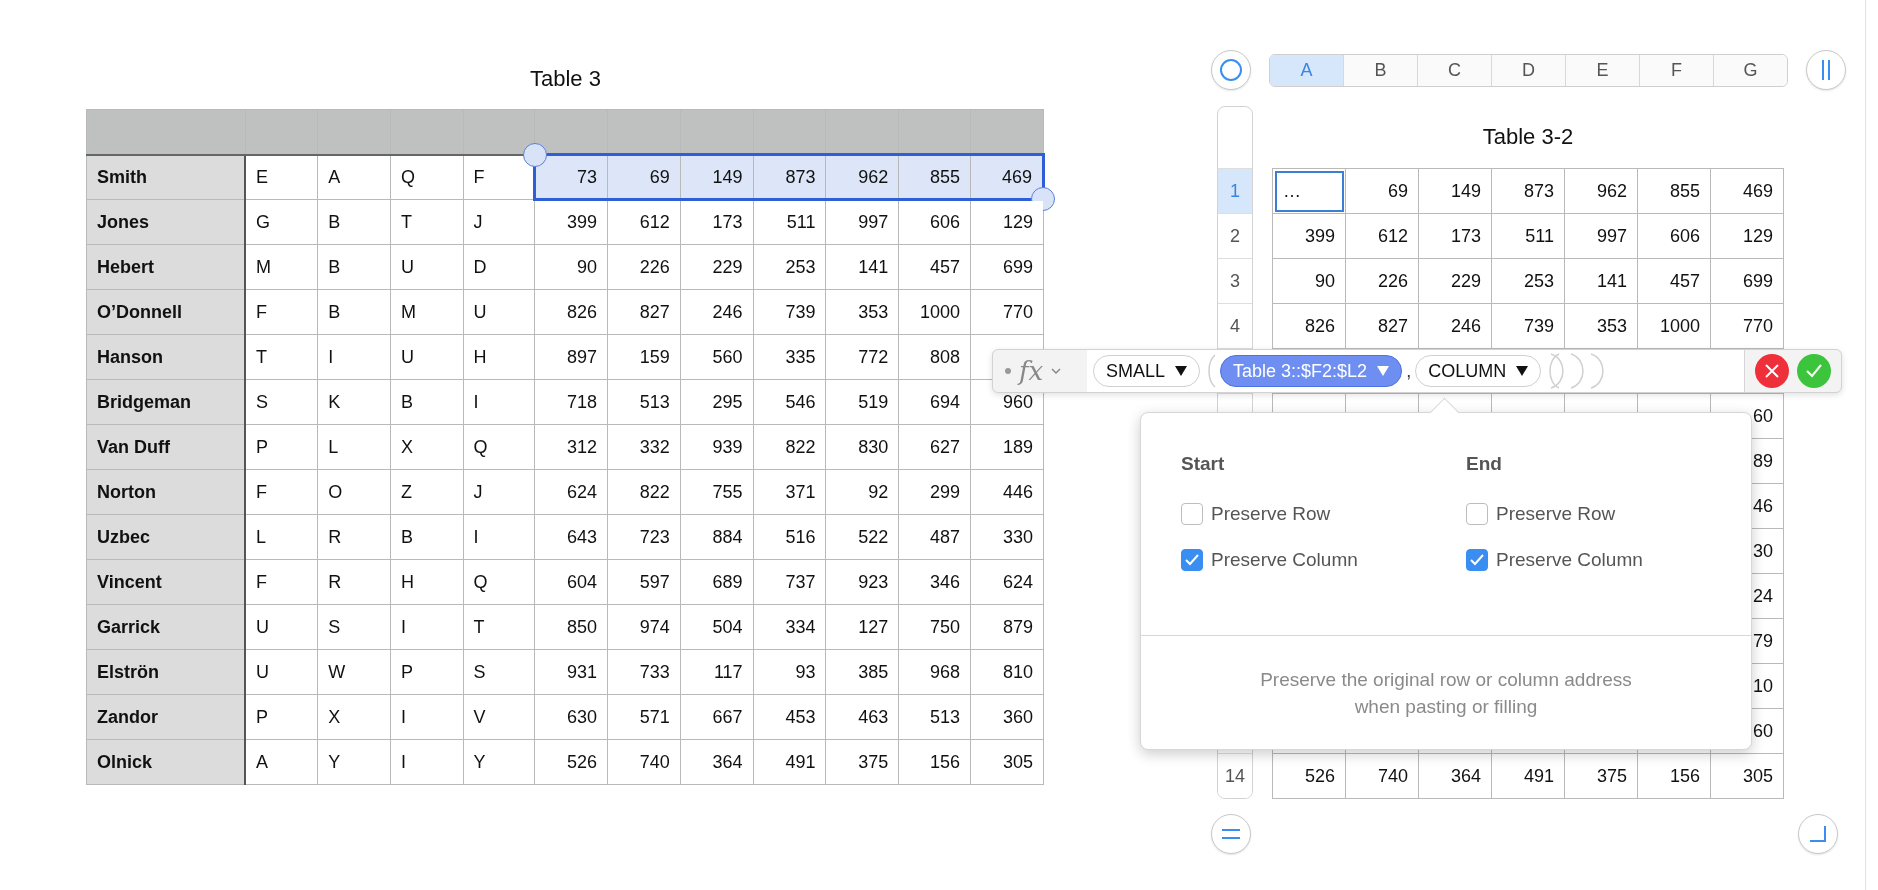 This screenshot has height=890, width=1878. I want to click on circle-icon, so click(1231, 70).